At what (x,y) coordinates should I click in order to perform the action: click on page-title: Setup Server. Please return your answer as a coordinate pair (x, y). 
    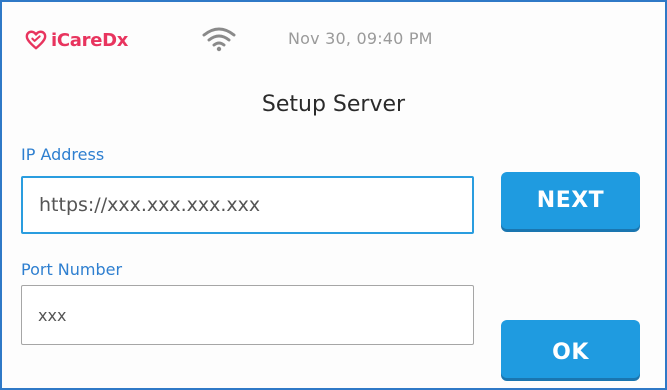
    Looking at the image, I should click on (333, 104).